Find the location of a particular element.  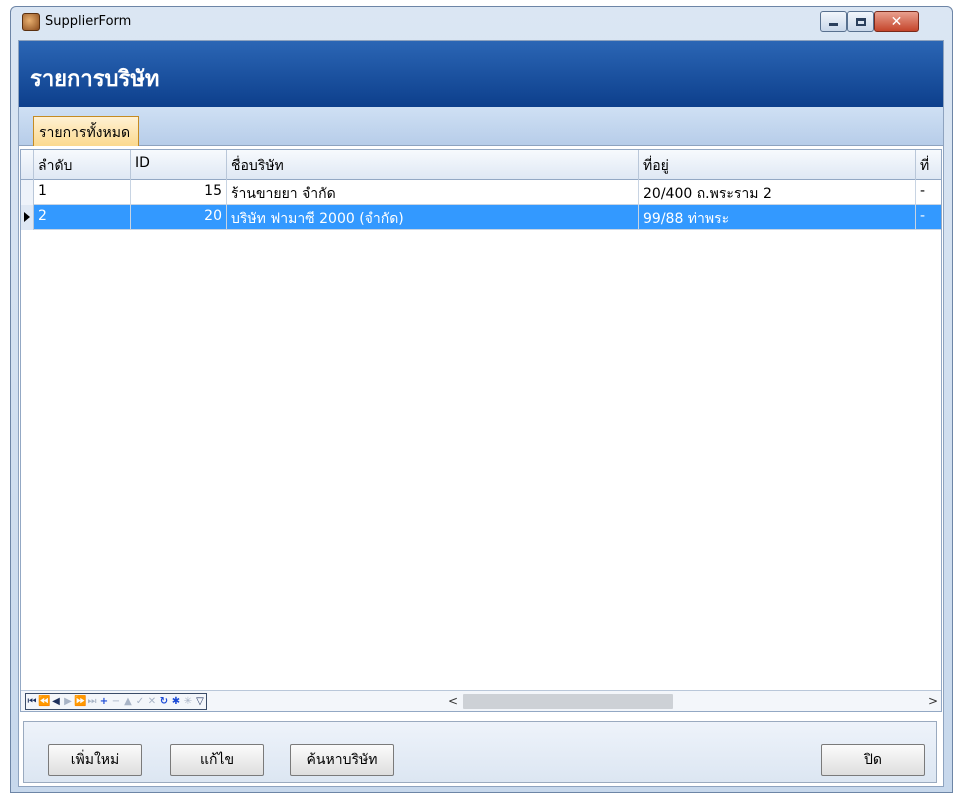

refresh-icon: ↻ is located at coordinates (164, 701).